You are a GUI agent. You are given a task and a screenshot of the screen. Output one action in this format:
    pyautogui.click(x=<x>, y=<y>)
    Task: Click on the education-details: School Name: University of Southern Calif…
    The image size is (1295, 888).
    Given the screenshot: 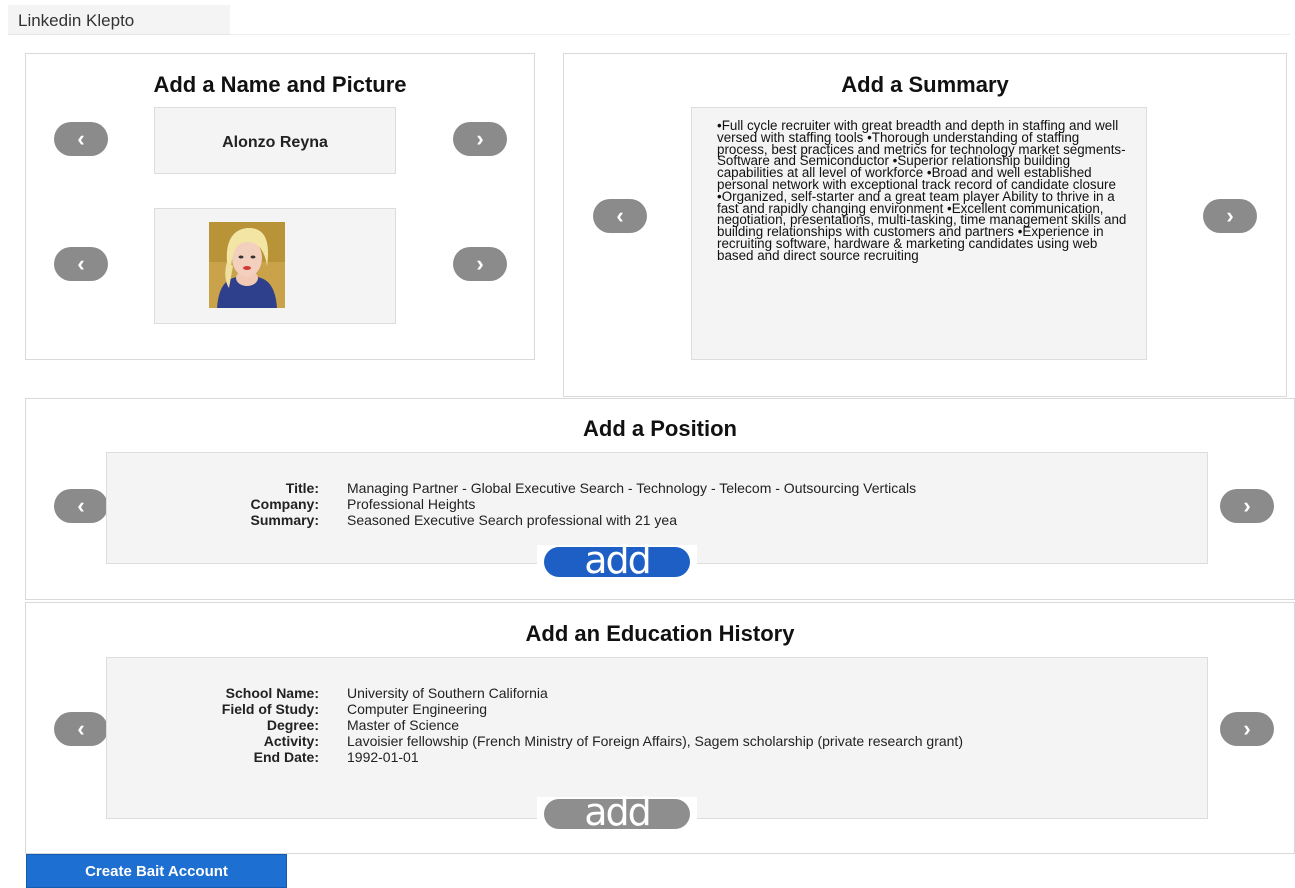 What is the action you would take?
    pyautogui.click(x=622, y=725)
    